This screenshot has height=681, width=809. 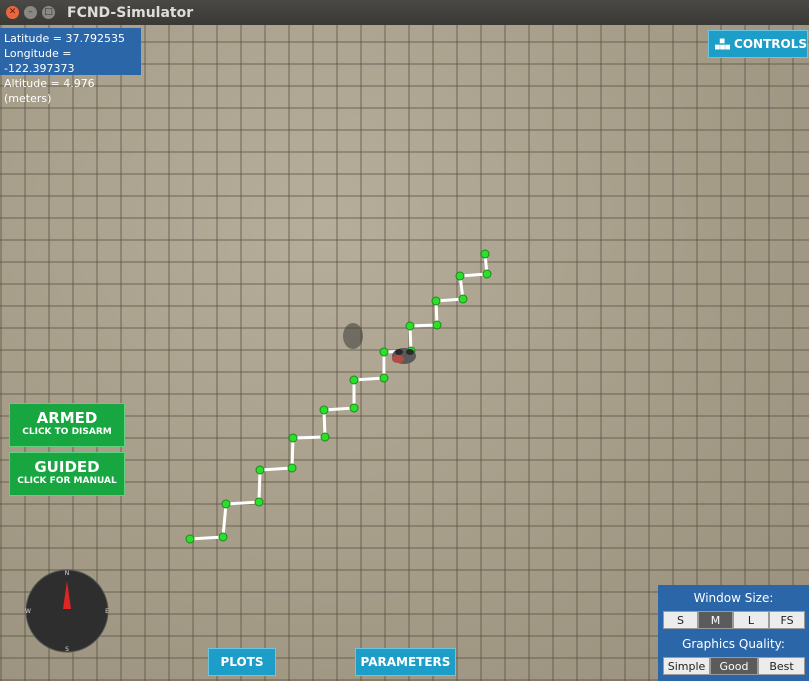 I want to click on minimize-icon: –, so click(x=30, y=12).